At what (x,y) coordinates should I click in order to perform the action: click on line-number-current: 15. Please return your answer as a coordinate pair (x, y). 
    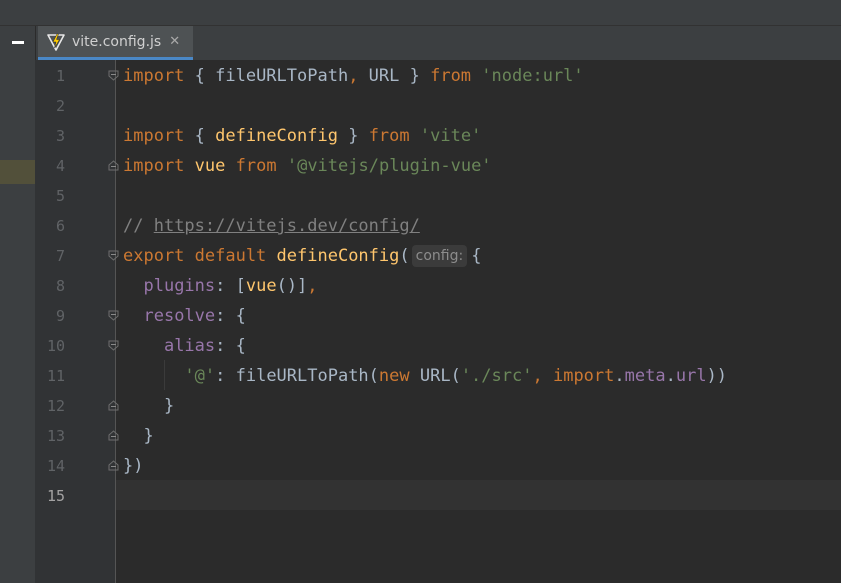
    Looking at the image, I should click on (55, 496).